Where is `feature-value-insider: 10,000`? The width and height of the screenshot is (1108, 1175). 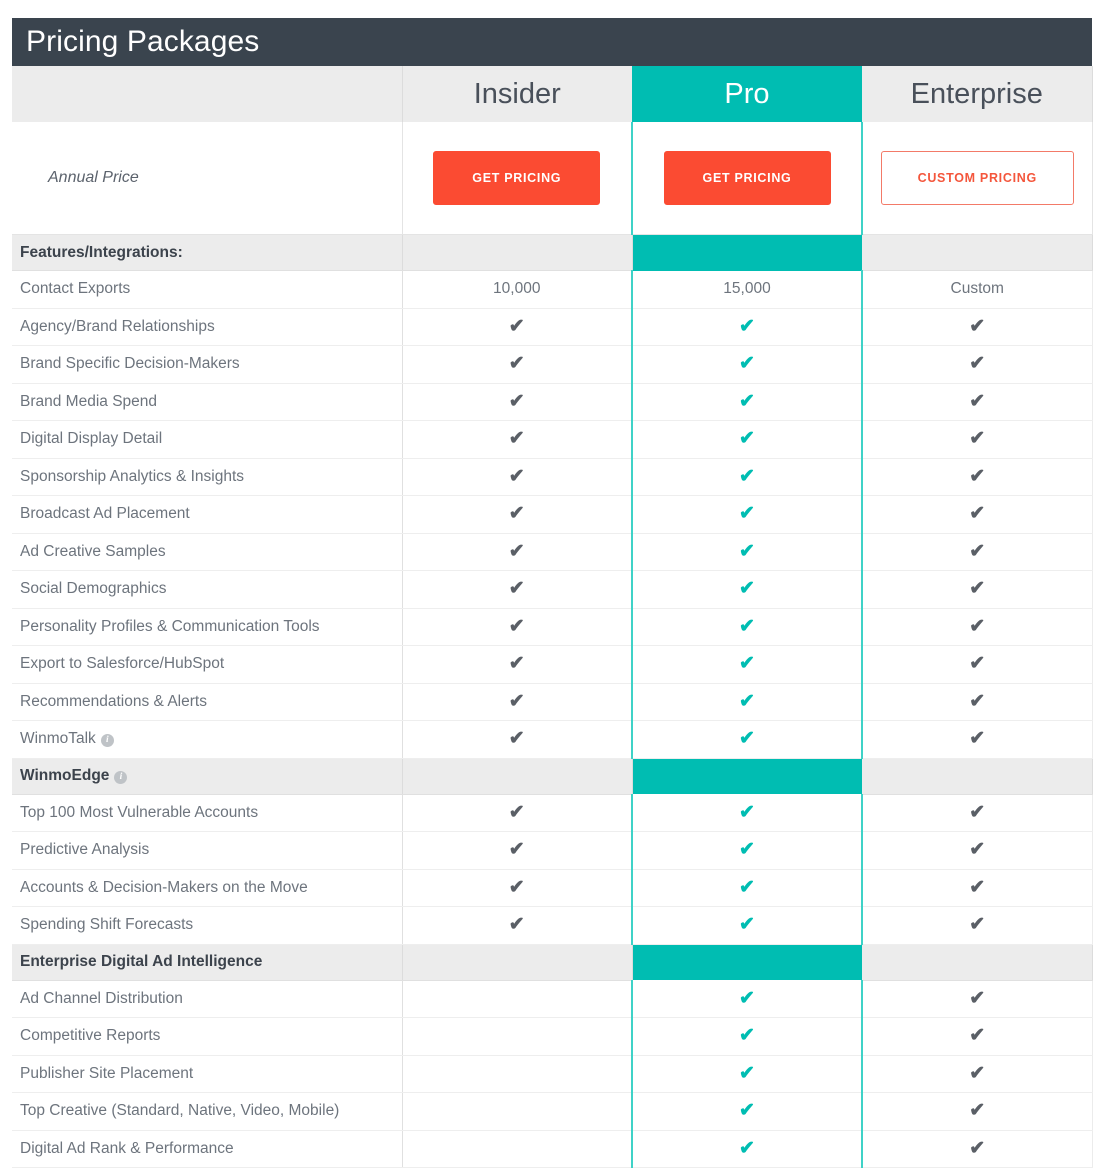
feature-value-insider: 10,000 is located at coordinates (517, 289).